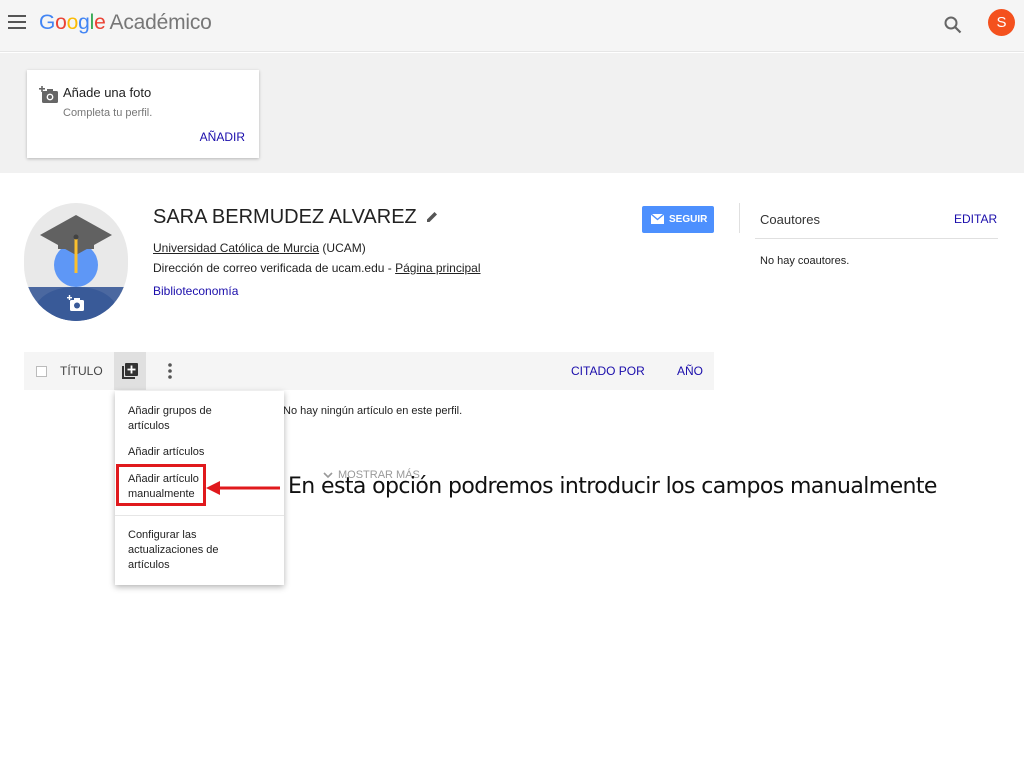  I want to click on logo-letter: G, so click(47, 22).